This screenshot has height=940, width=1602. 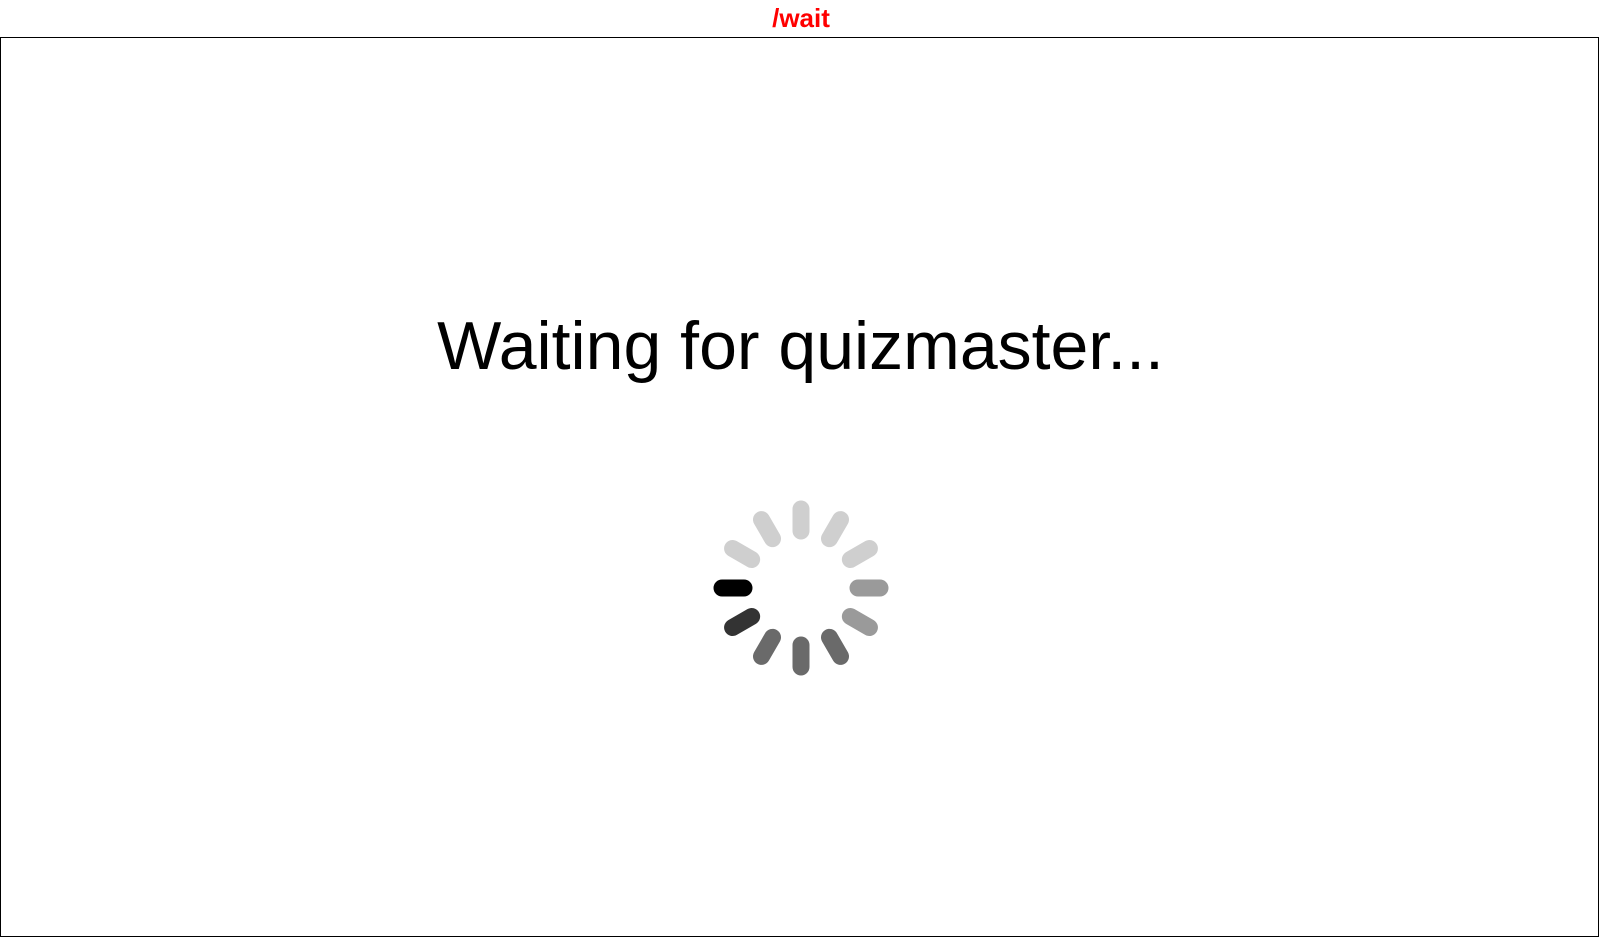 I want to click on route-label: /wait, so click(x=801, y=18).